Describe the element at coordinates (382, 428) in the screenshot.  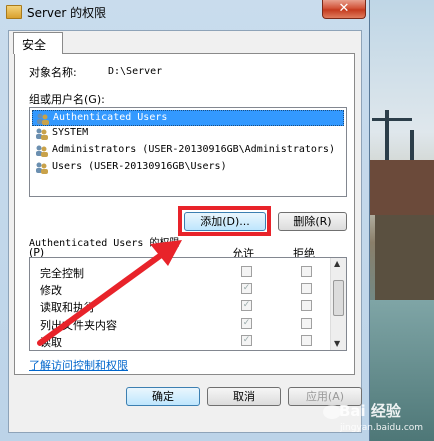
I see `watermark-url: jingyan.baidu.com` at that location.